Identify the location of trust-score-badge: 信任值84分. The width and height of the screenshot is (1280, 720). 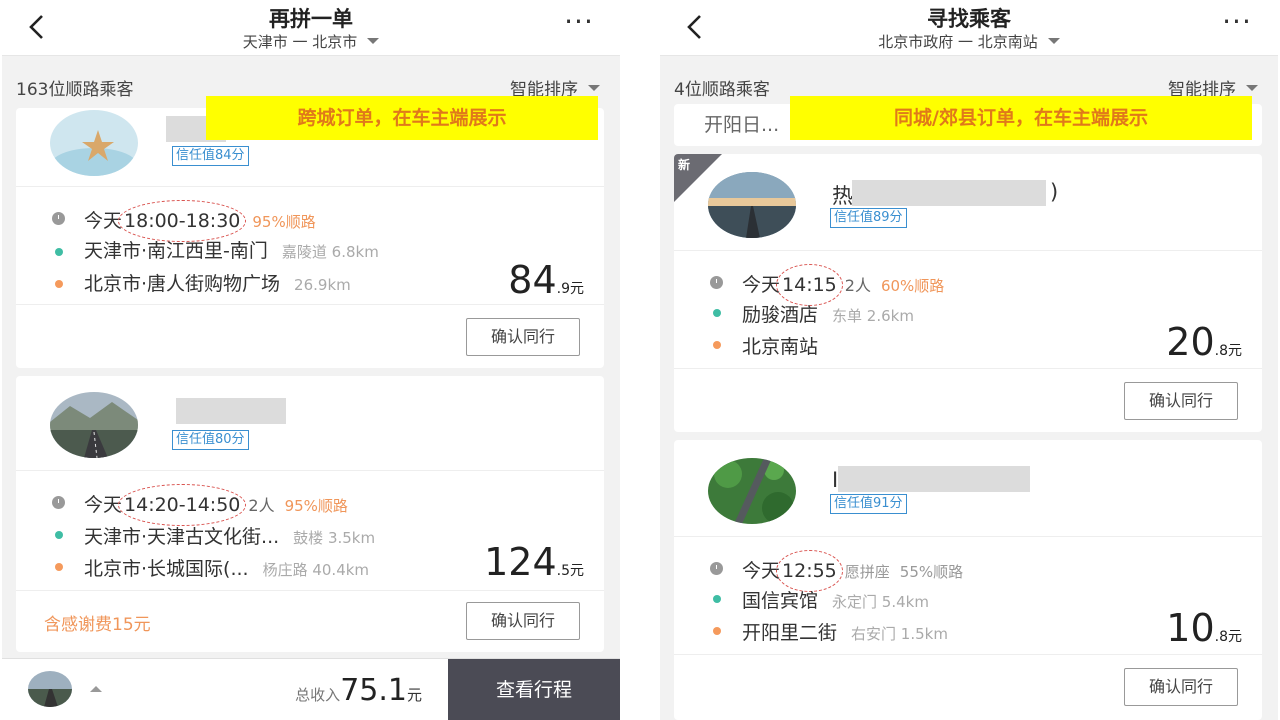
(210, 156).